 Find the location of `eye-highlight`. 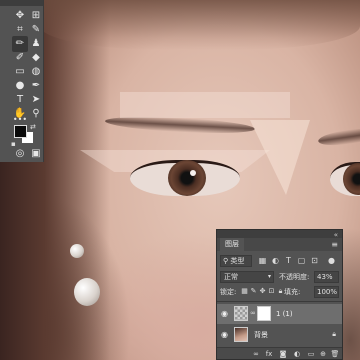

eye-highlight is located at coordinates (193, 173).